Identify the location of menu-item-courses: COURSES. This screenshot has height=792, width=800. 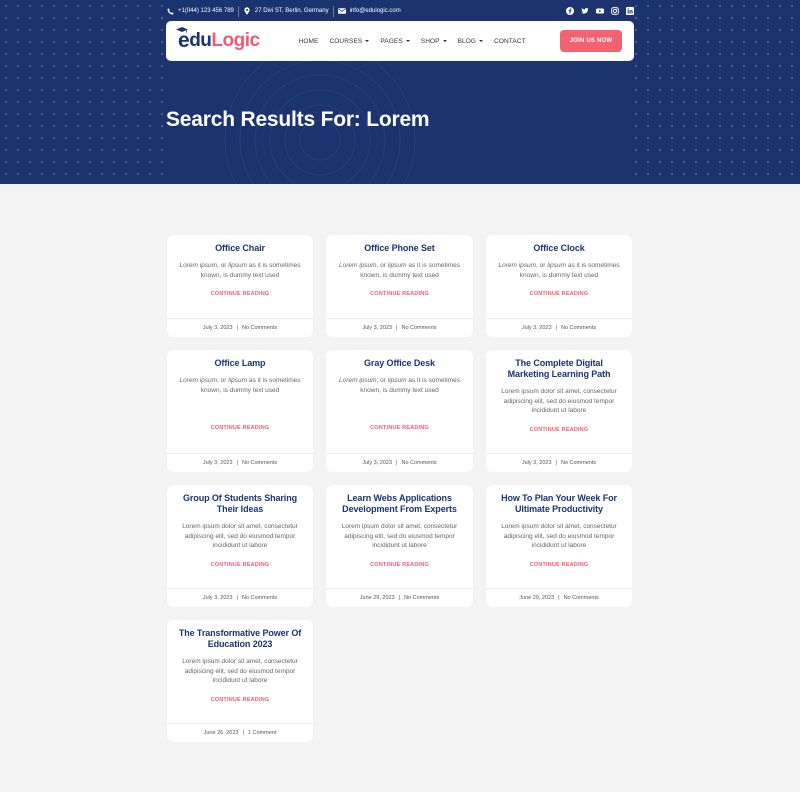
(349, 41).